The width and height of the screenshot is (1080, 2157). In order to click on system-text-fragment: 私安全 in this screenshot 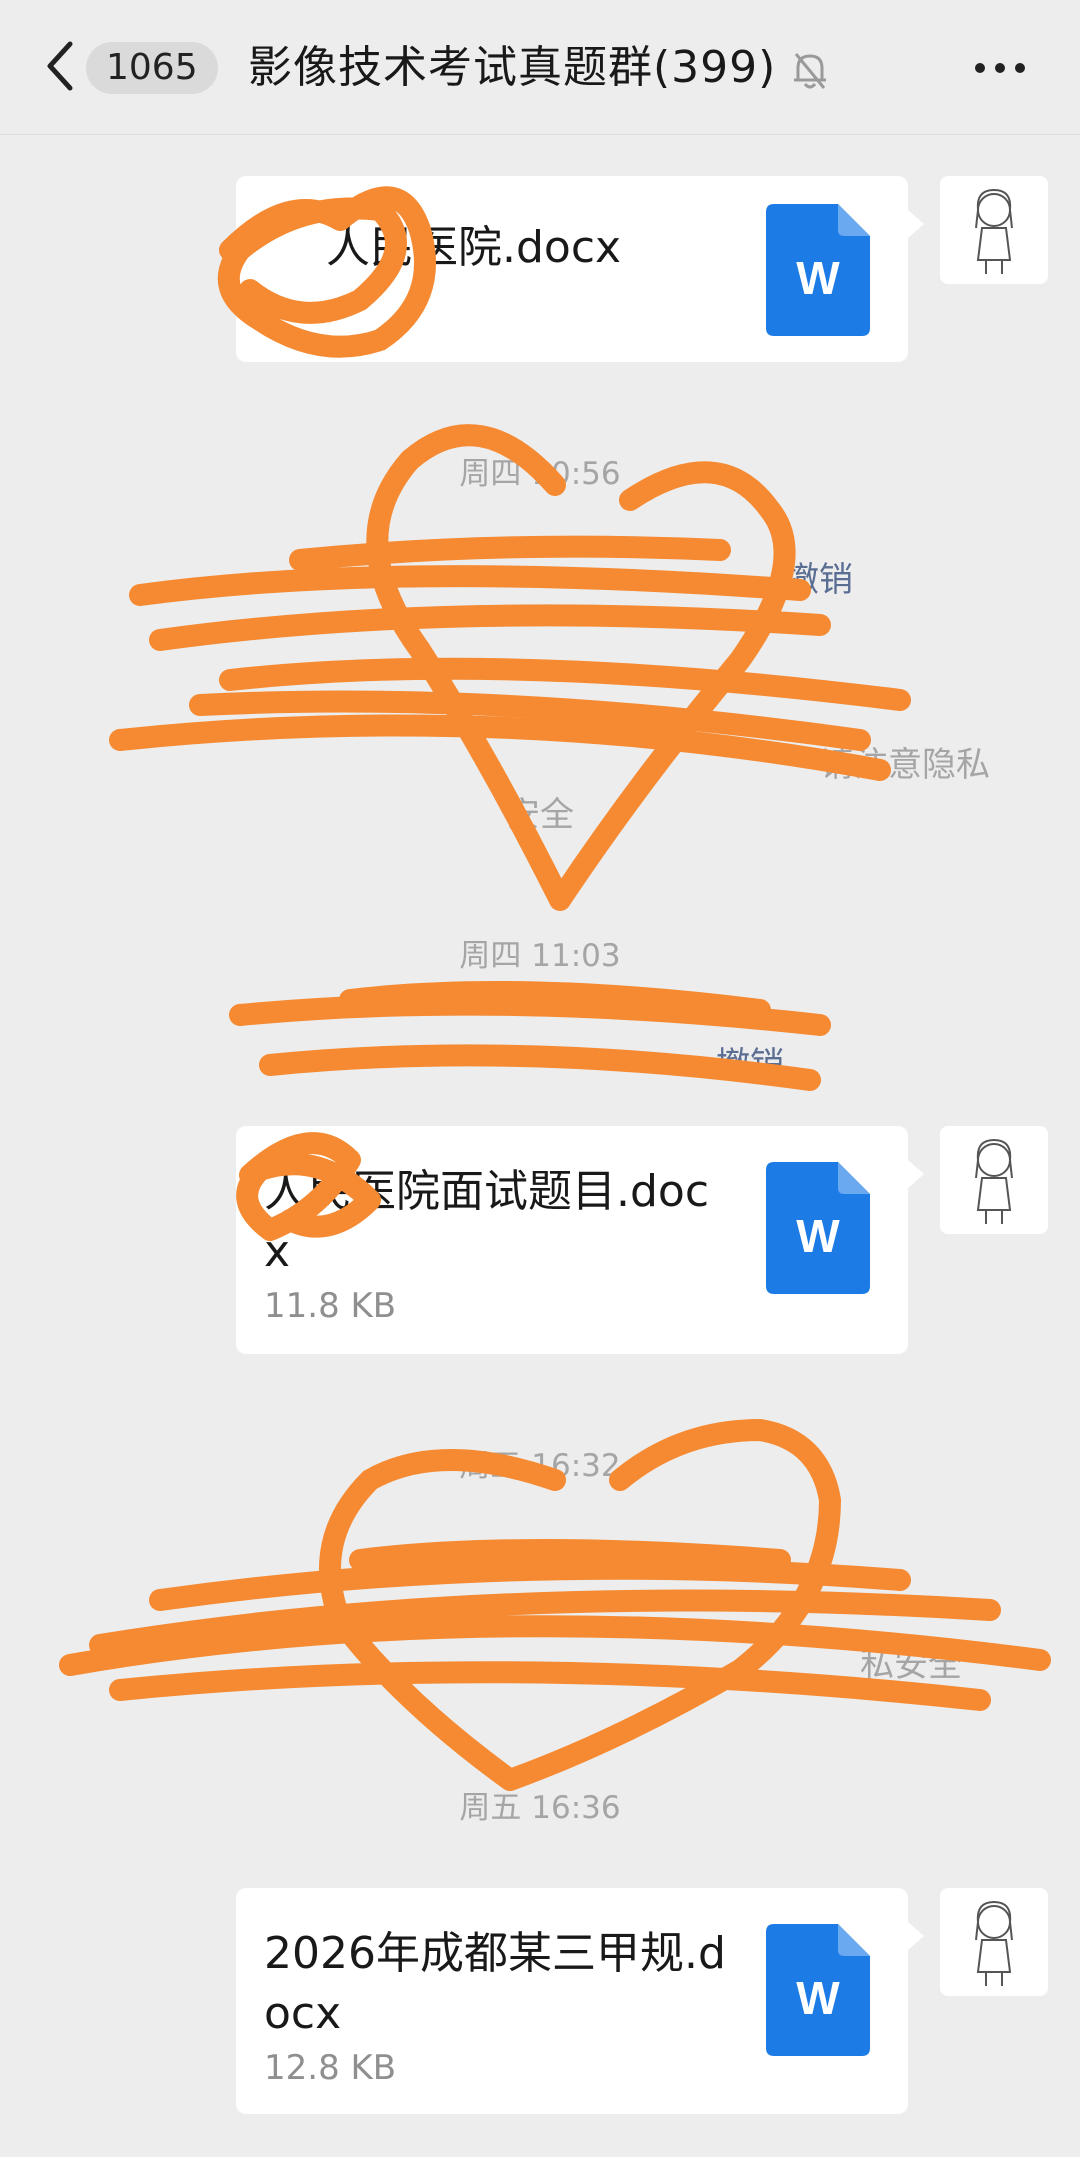, I will do `click(911, 1665)`.